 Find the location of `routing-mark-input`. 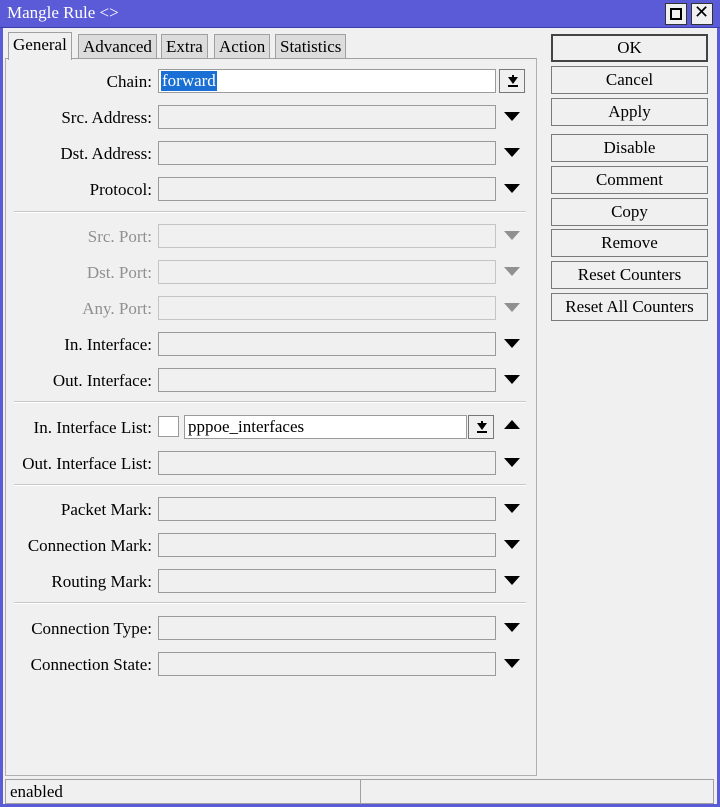

routing-mark-input is located at coordinates (327, 581).